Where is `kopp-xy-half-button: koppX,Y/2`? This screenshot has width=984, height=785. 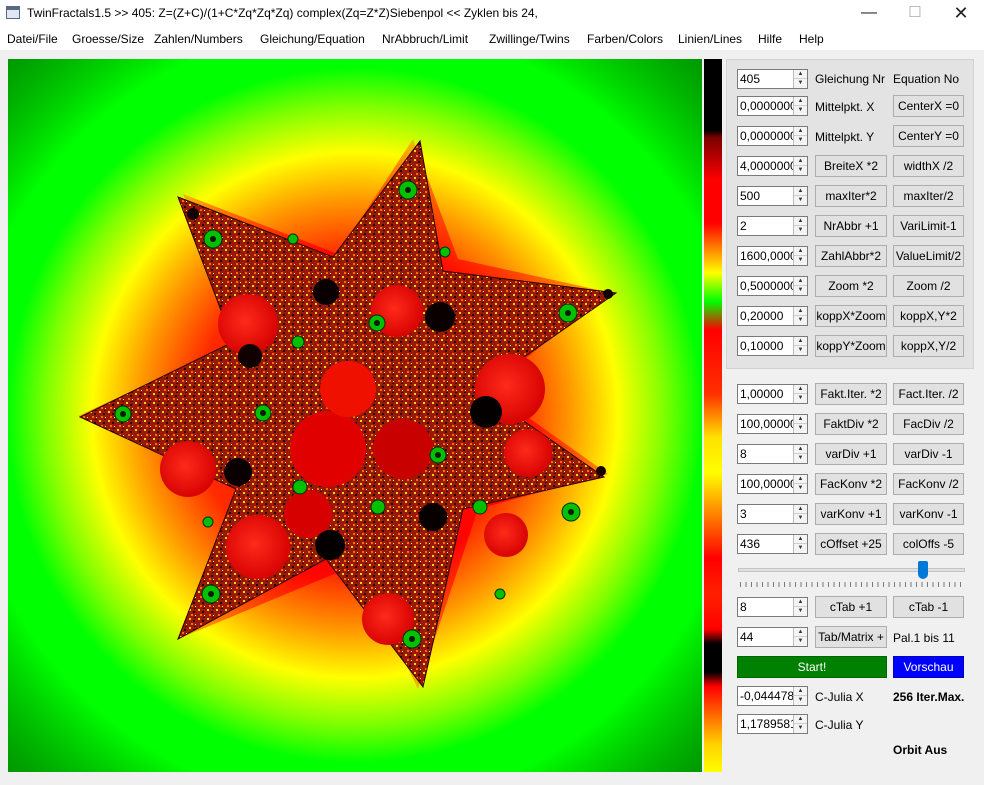
kopp-xy-half-button: koppX,Y/2 is located at coordinates (928, 346).